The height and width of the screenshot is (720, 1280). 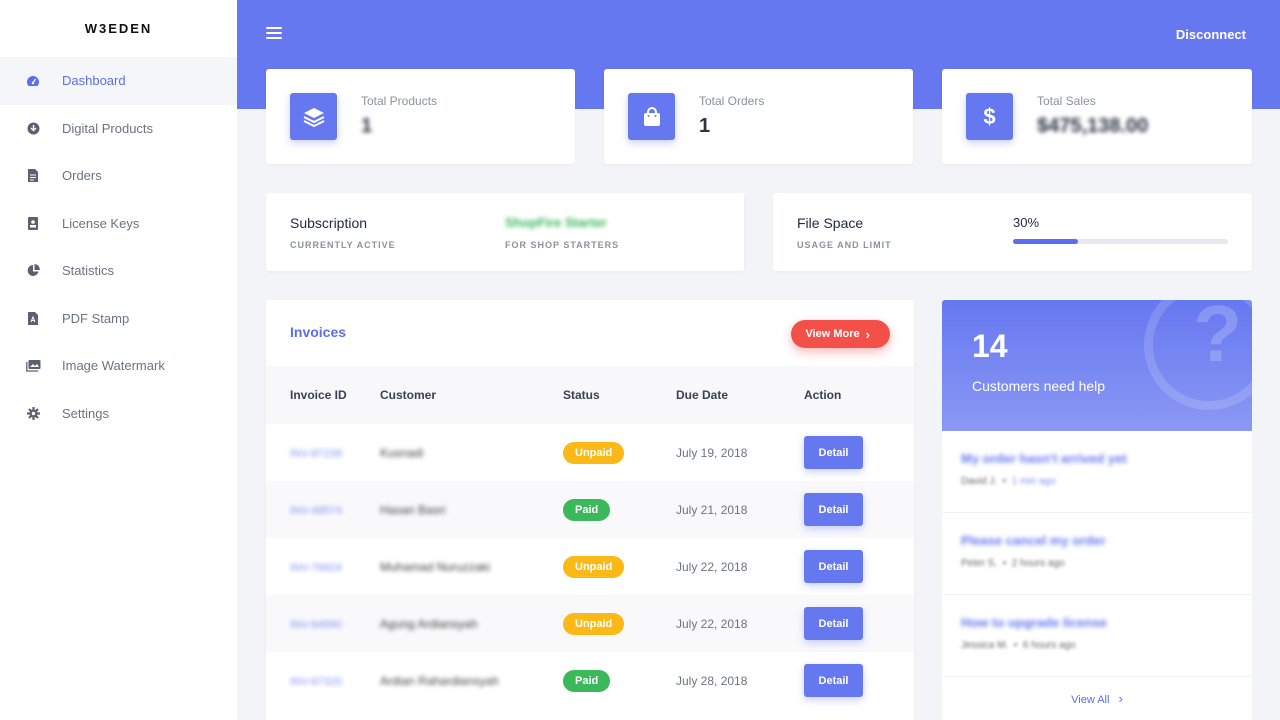 I want to click on shopping-bag-icon, so click(x=651, y=116).